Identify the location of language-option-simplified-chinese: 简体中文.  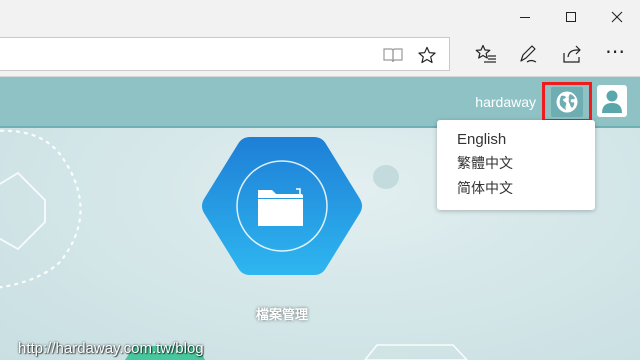
(516, 189).